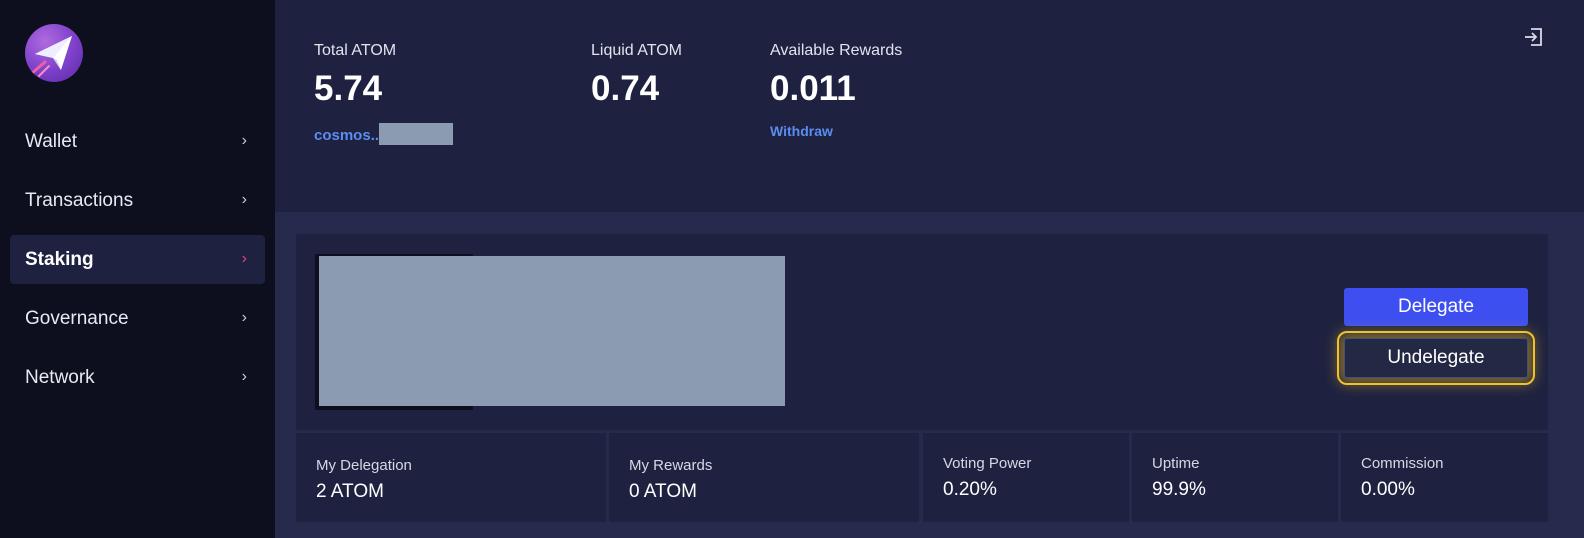 The height and width of the screenshot is (538, 1584). Describe the element at coordinates (54, 53) in the screenshot. I see `paper-plane-logo` at that location.